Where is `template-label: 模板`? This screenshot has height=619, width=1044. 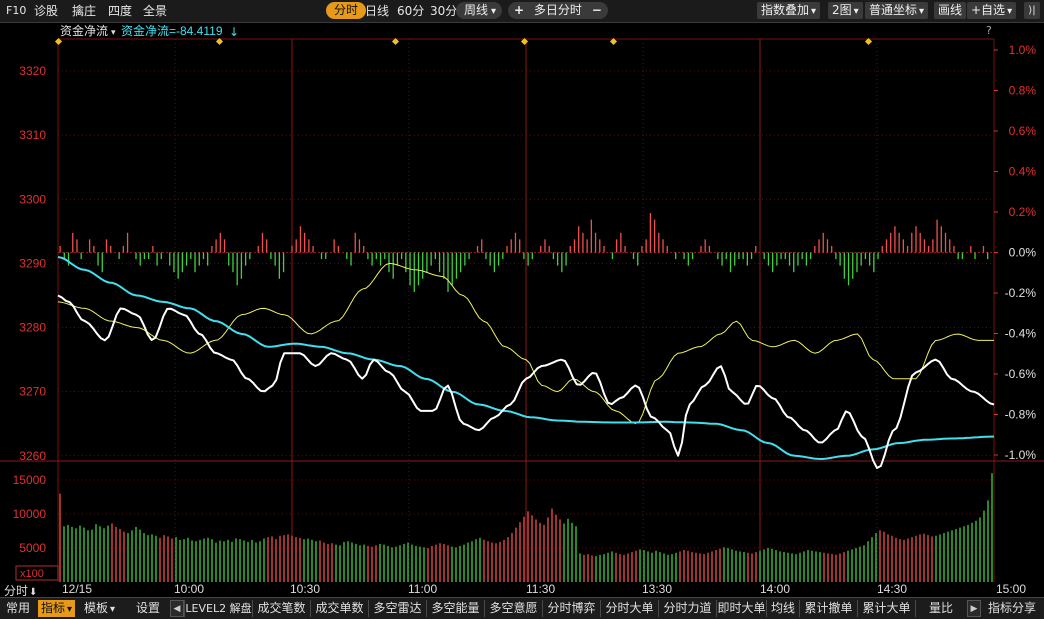
template-label: 模板 is located at coordinates (96, 608).